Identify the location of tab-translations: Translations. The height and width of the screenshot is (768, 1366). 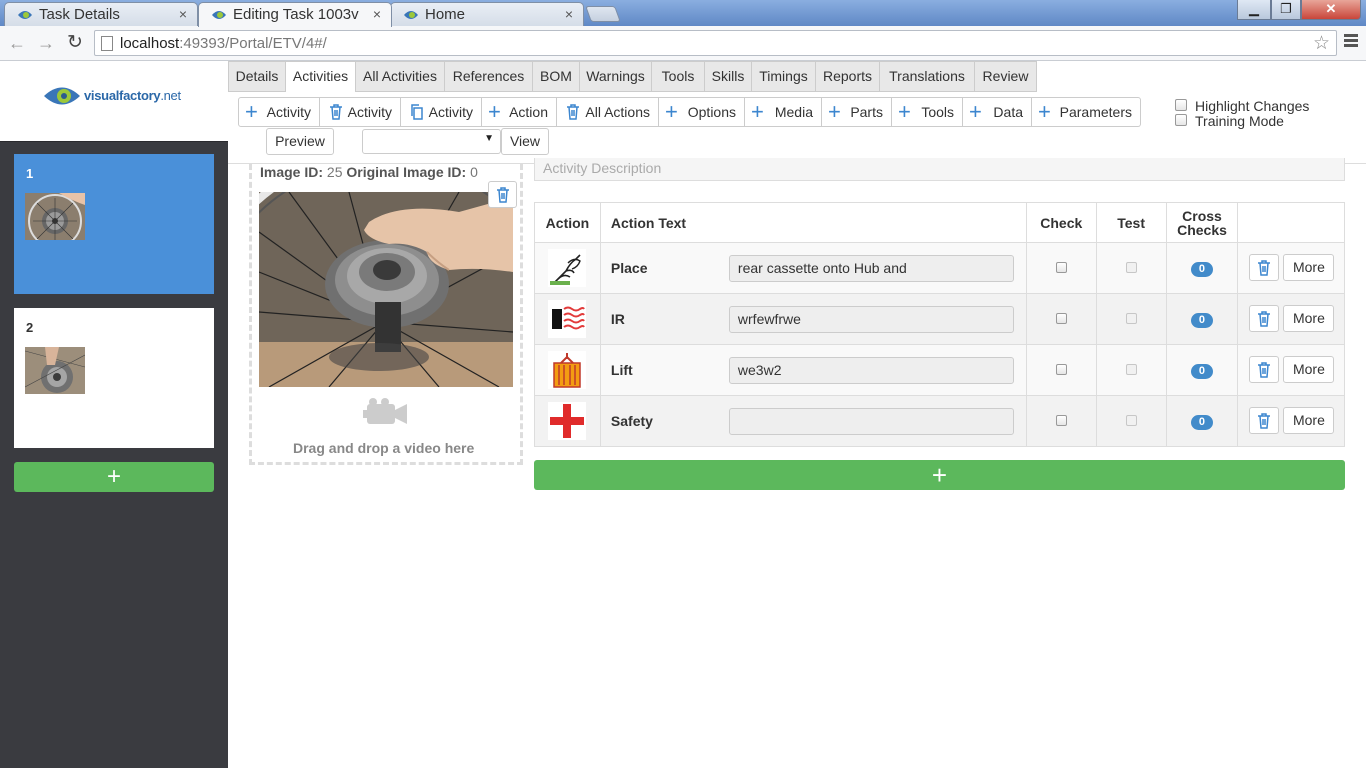
(927, 76).